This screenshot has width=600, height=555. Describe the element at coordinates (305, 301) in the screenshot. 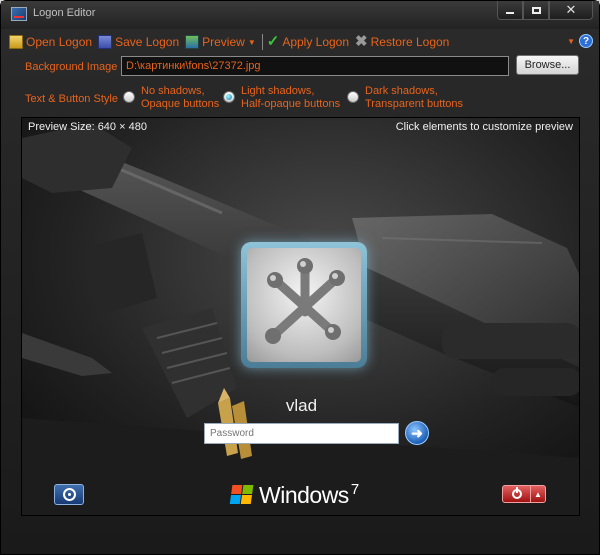

I see `jacks-picture-icon` at that location.